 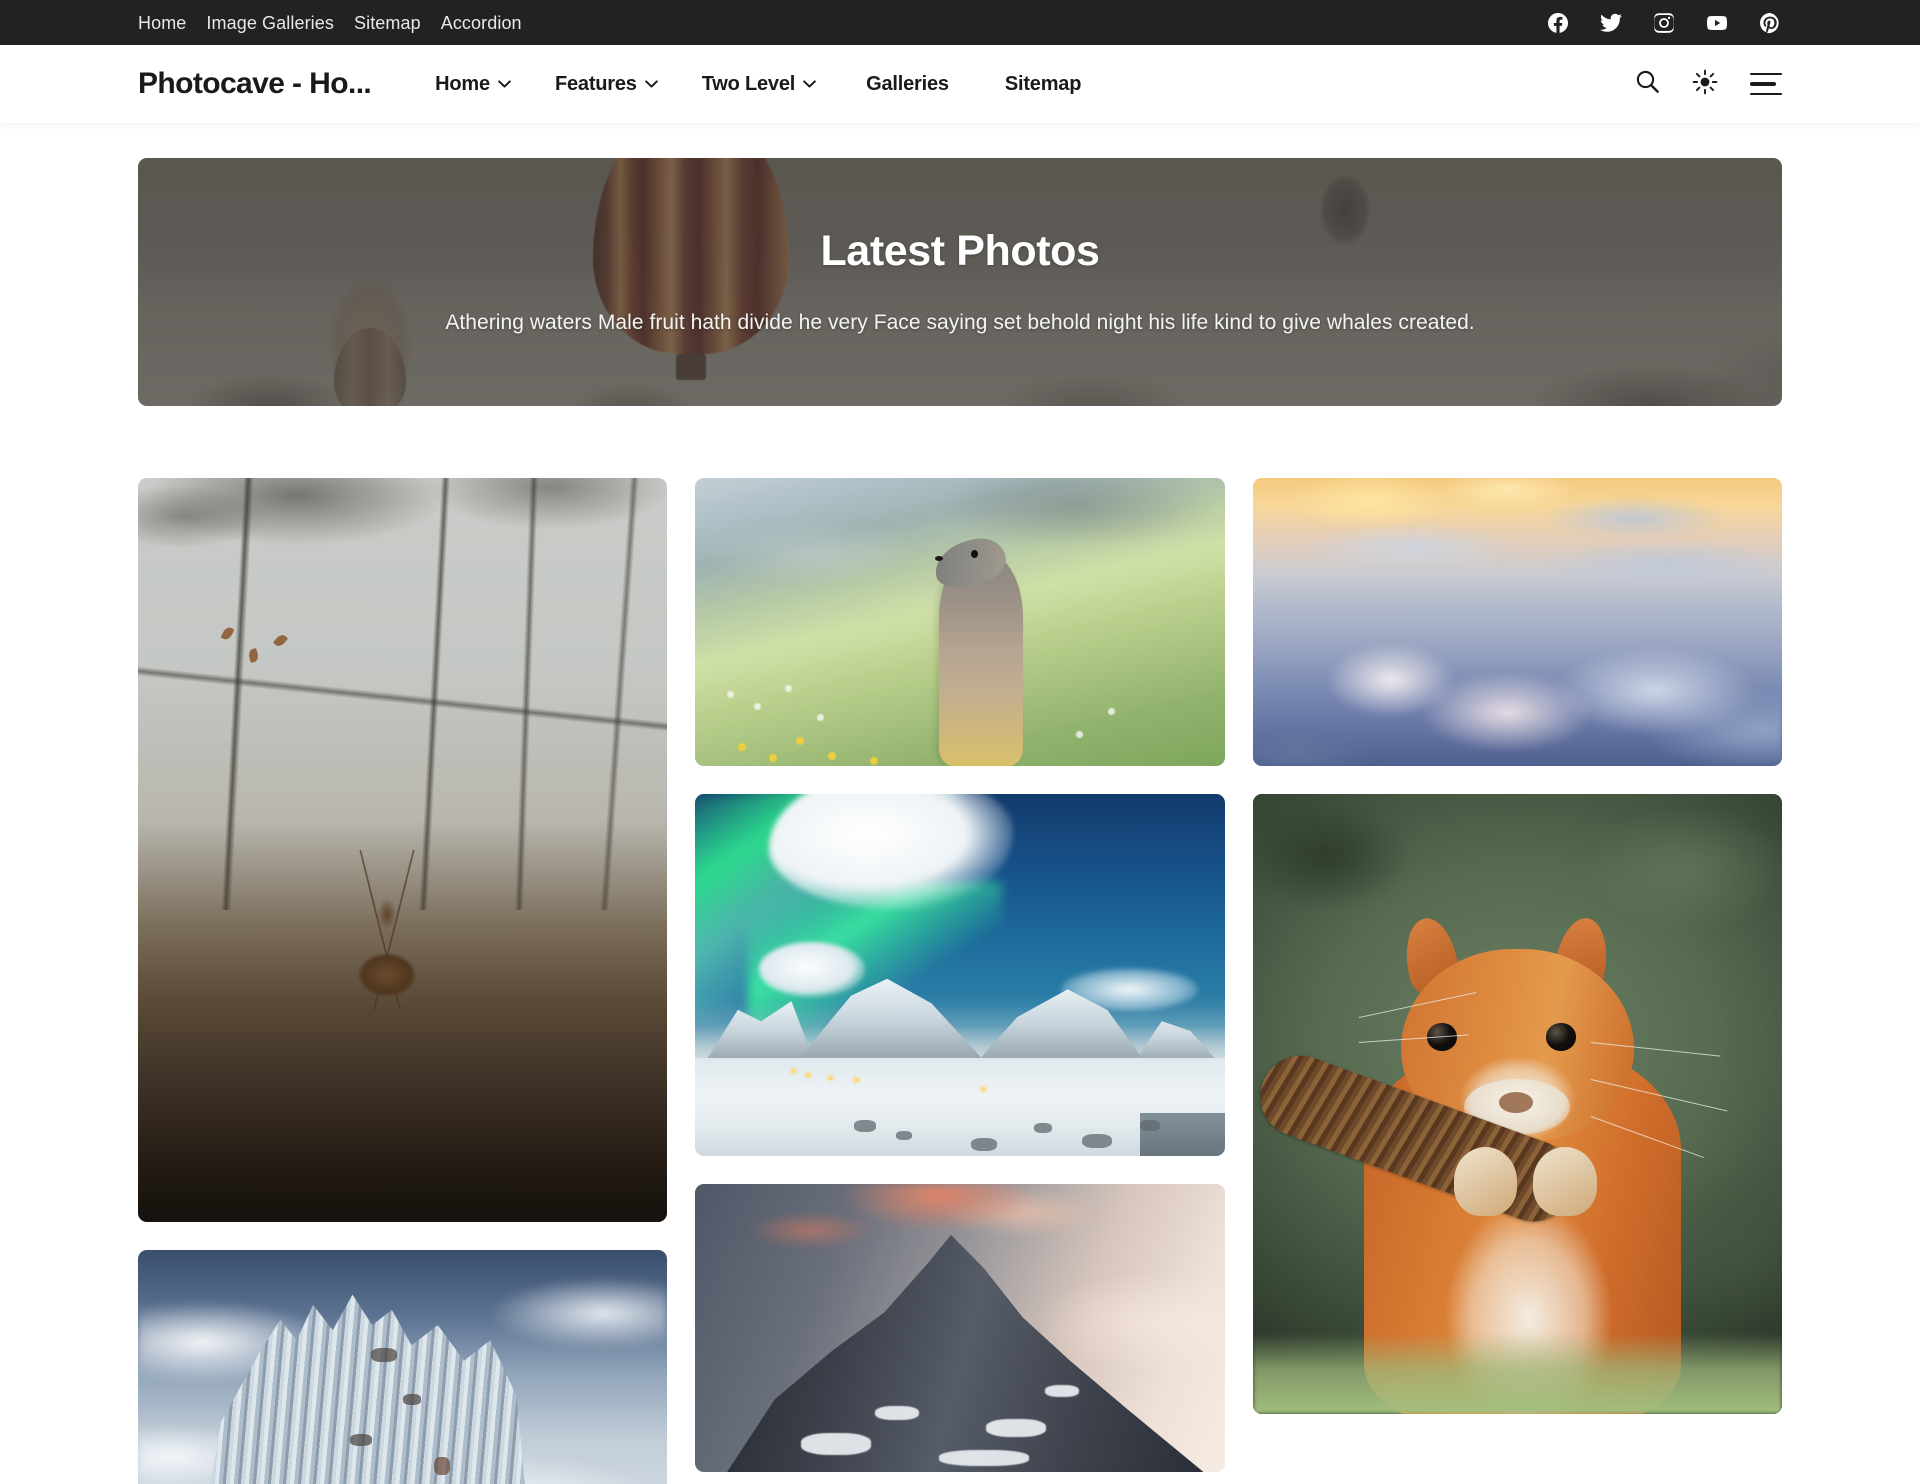 I want to click on nav-item-galleries: Galleries, so click(x=907, y=84).